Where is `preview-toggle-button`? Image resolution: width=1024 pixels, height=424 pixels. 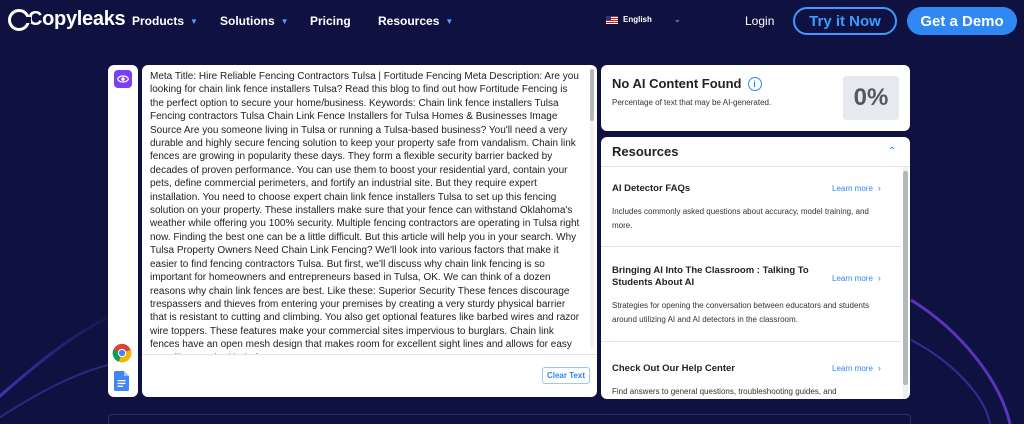 preview-toggle-button is located at coordinates (123, 79).